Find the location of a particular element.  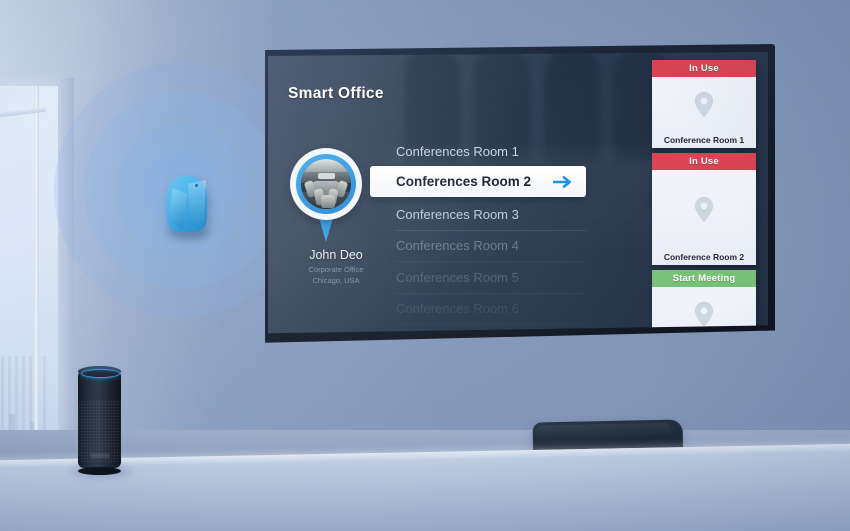

bluetooth-beacon-device is located at coordinates (187, 204).